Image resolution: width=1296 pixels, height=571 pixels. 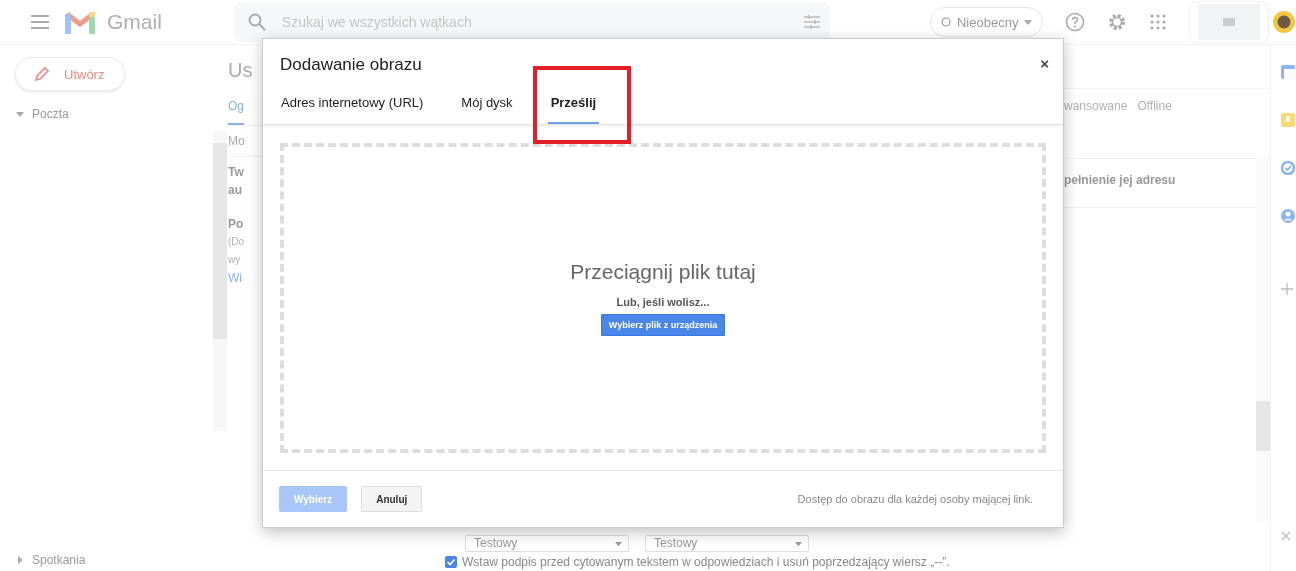 What do you see at coordinates (1096, 116) in the screenshot?
I see `settings-tab: wansowane` at bounding box center [1096, 116].